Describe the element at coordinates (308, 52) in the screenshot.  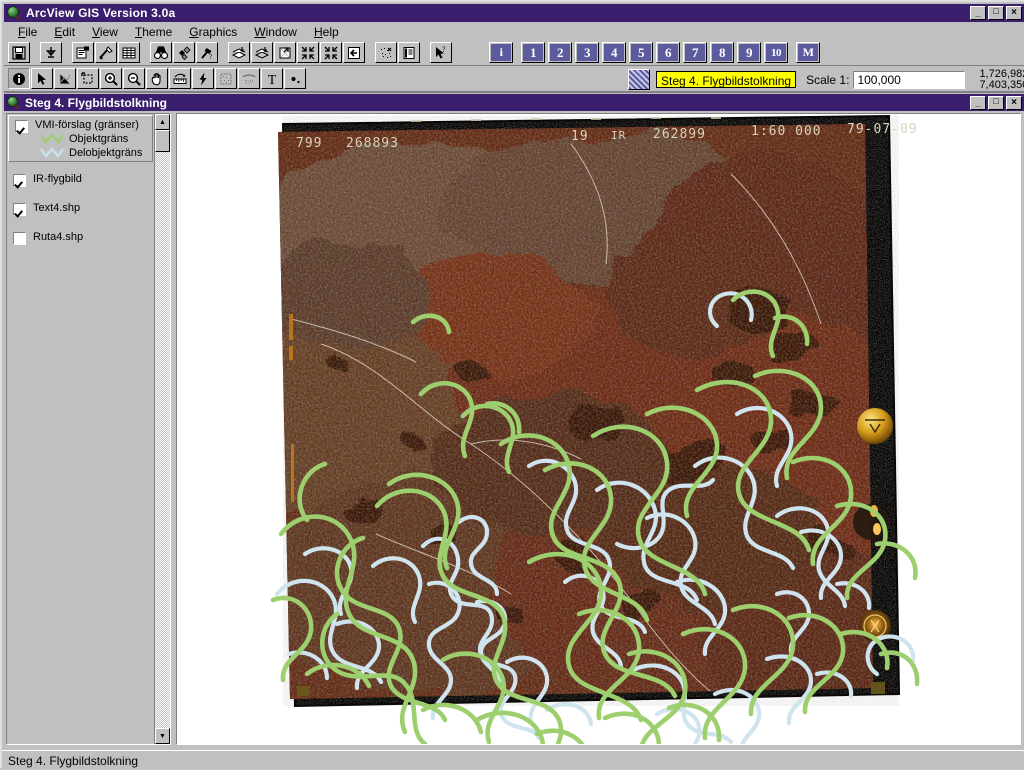
I see `zoom-in-fixed-icon` at that location.